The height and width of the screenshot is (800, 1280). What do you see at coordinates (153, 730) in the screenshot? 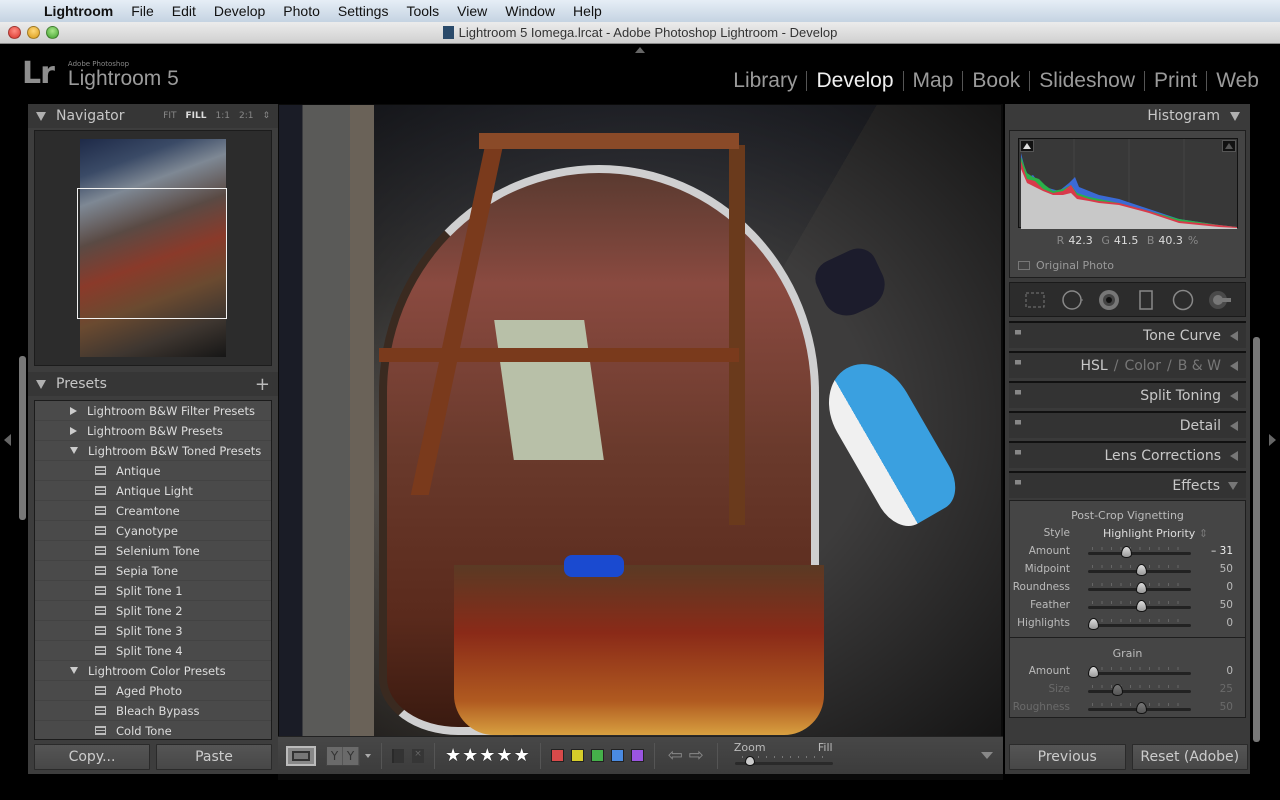
I see `preset-item: Cold Tone` at bounding box center [153, 730].